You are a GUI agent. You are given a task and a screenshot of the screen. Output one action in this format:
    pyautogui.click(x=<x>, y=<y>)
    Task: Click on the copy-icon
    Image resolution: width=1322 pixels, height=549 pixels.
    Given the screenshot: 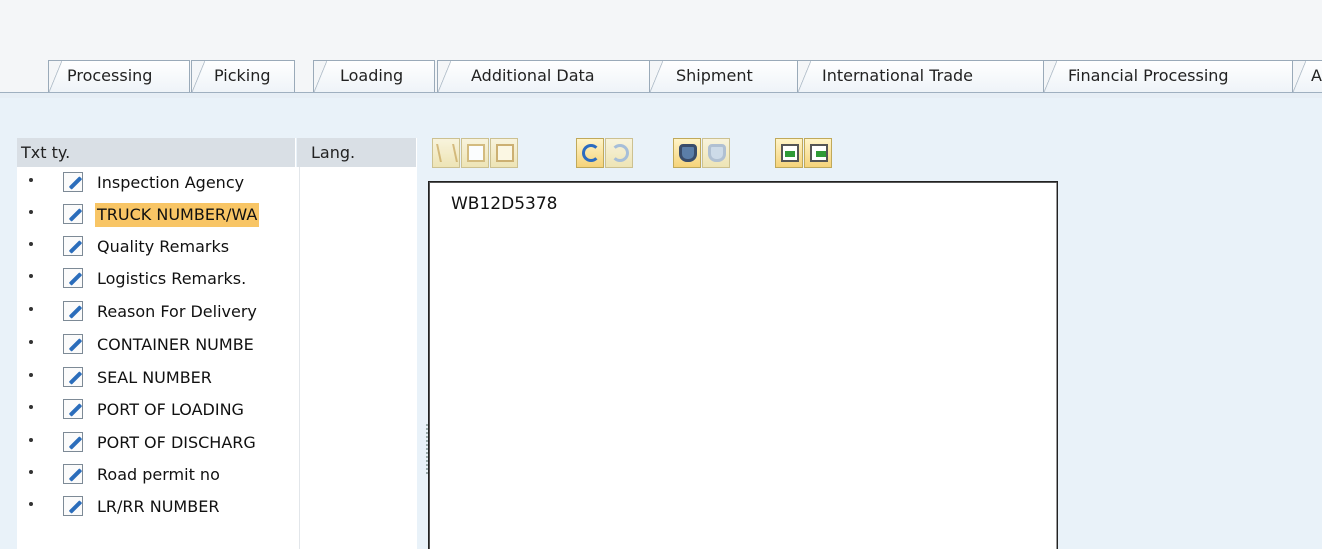 What is the action you would take?
    pyautogui.click(x=475, y=153)
    